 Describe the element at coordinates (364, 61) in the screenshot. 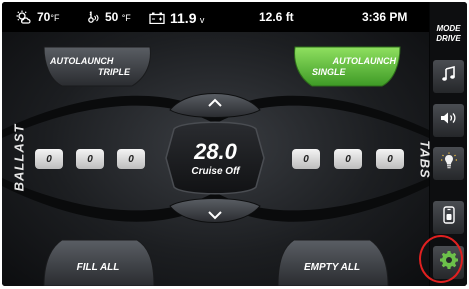

I see `autolaunch-single-label-1: AUTOLAUNCH` at that location.